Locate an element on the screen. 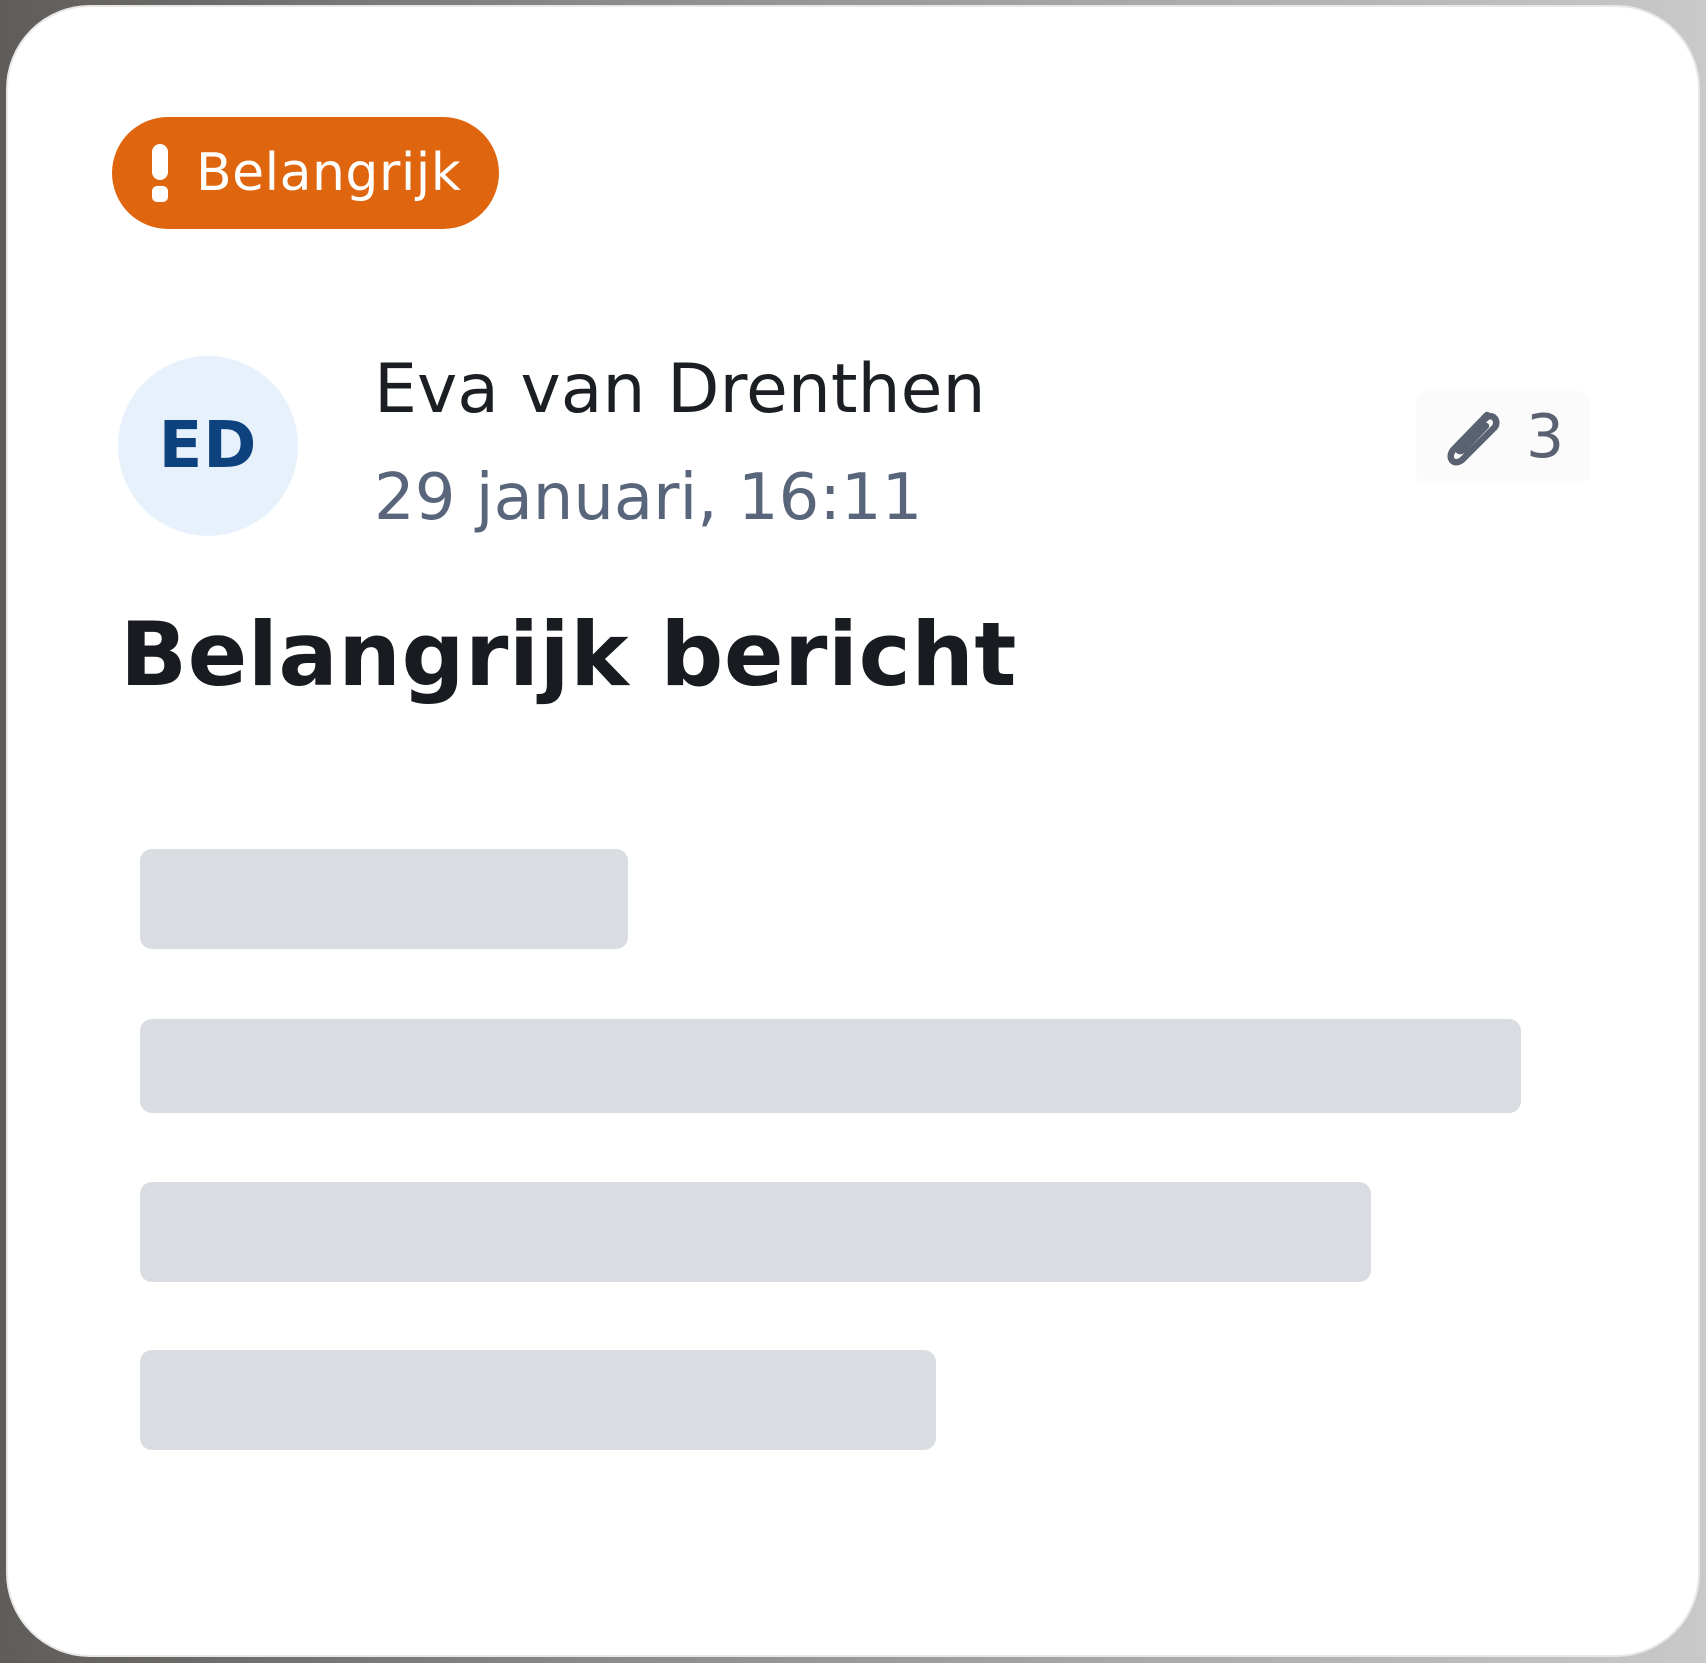  attachment-indicator: 3 is located at coordinates (1503, 437).